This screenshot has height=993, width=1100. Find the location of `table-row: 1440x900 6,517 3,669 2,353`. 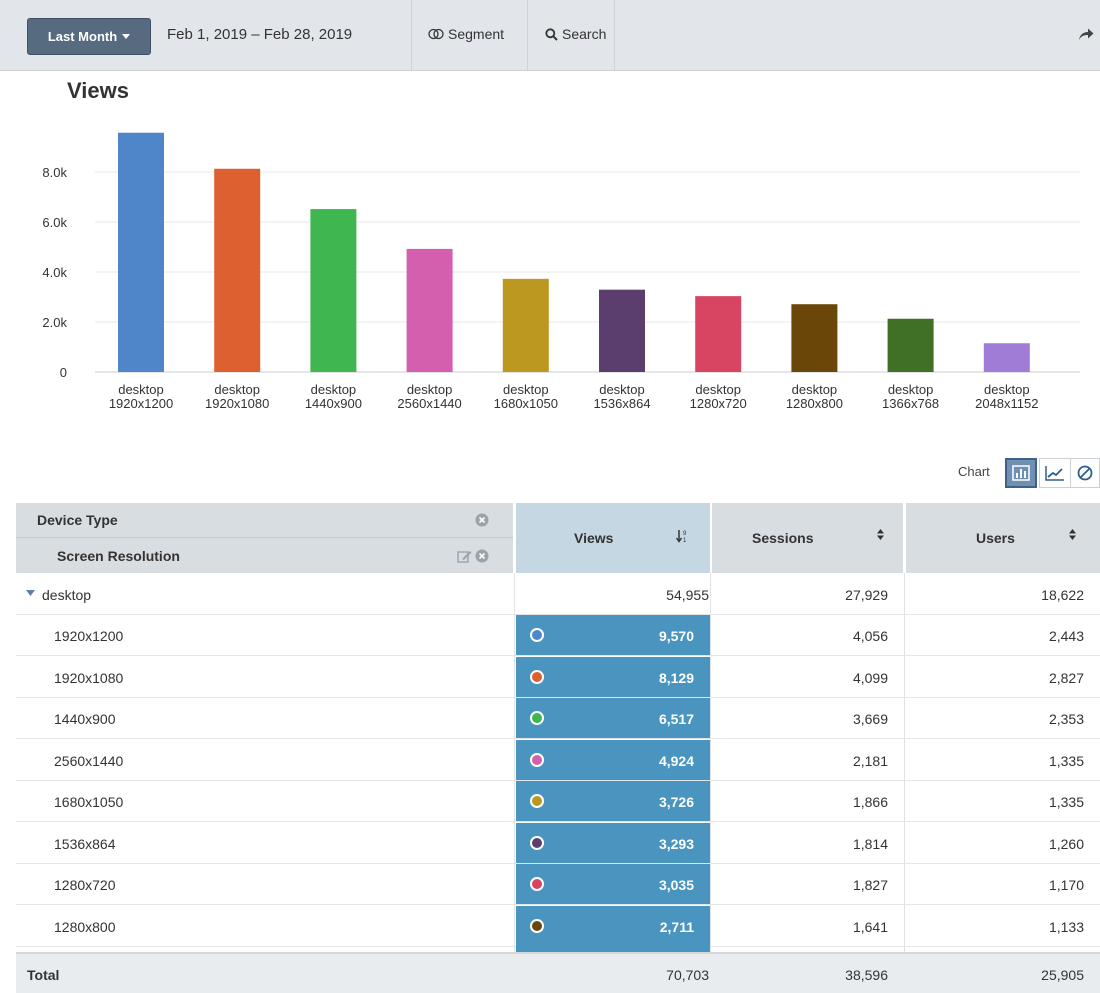

table-row: 1440x900 6,517 3,669 2,353 is located at coordinates (558, 718).